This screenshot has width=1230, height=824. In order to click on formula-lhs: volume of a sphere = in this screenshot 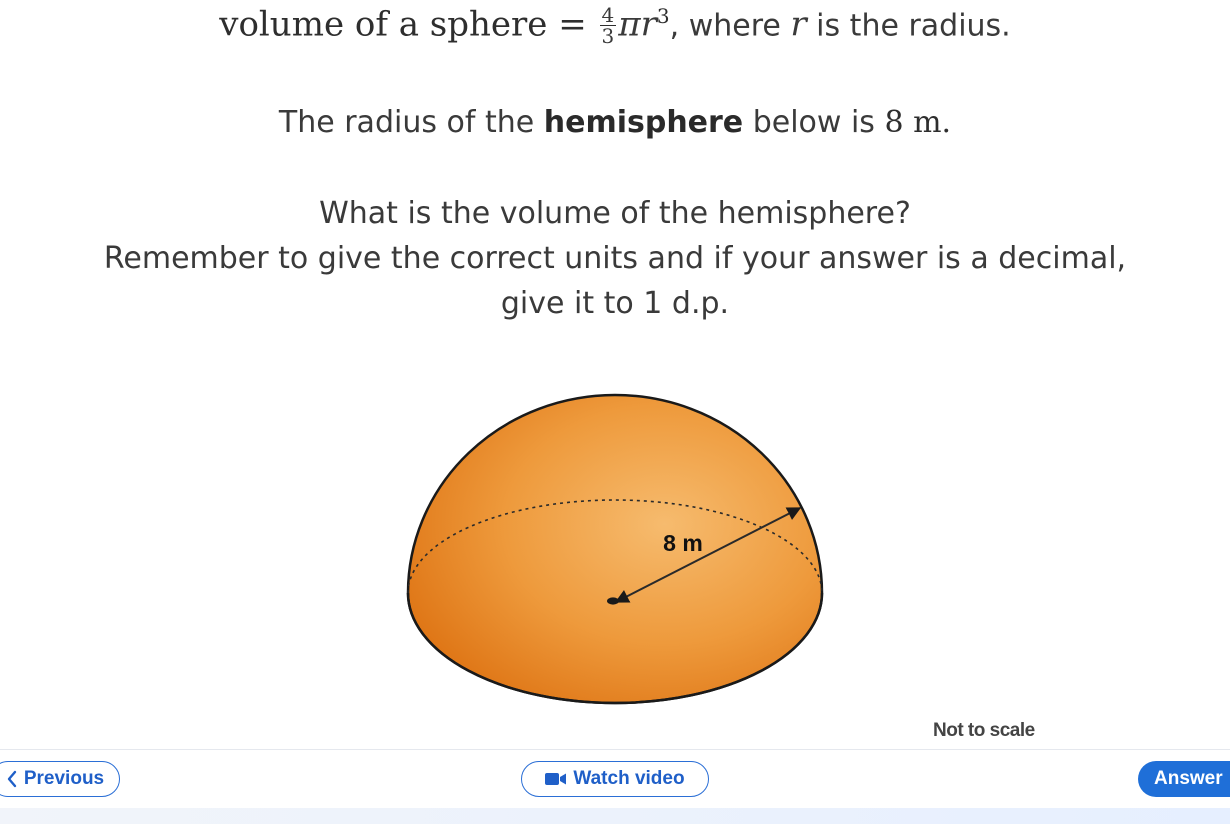, I will do `click(408, 24)`.